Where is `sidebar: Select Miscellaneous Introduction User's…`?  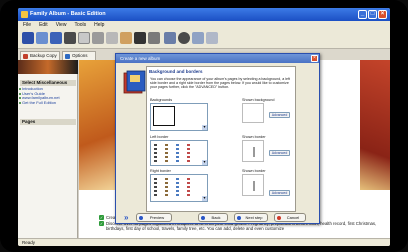
sidebar: Select Miscellaneous Introduction User's… is located at coordinates (48, 149).